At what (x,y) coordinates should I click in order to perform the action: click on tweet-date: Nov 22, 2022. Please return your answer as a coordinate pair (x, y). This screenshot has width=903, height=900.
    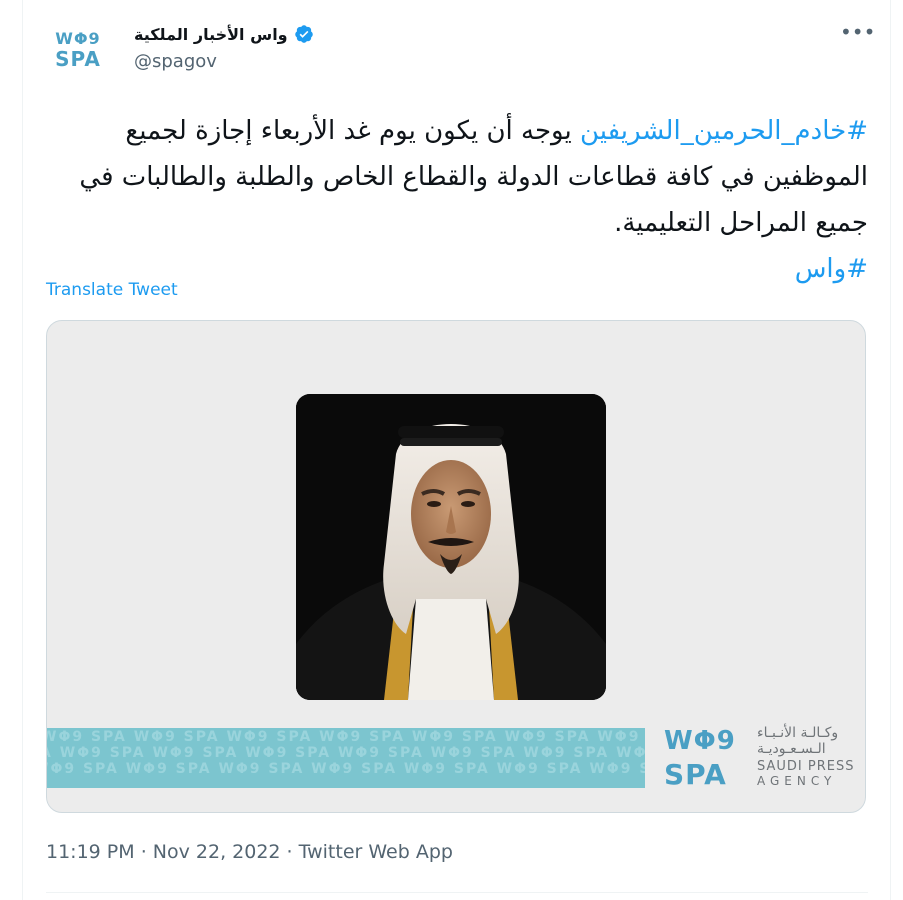
    Looking at the image, I should click on (217, 852).